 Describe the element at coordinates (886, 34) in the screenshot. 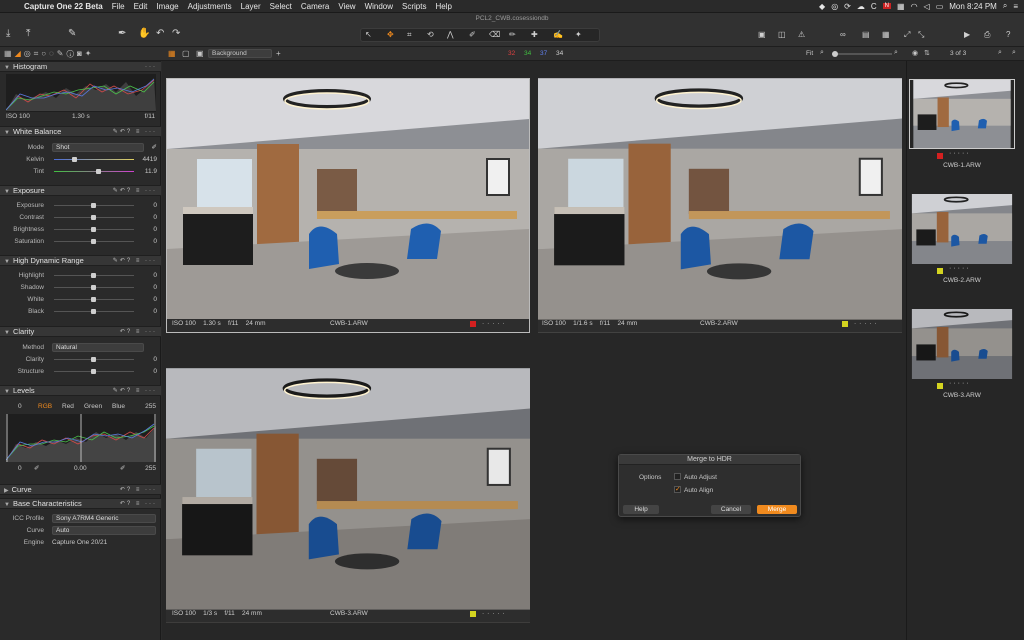

I see `grid-view-icon: ▦` at that location.